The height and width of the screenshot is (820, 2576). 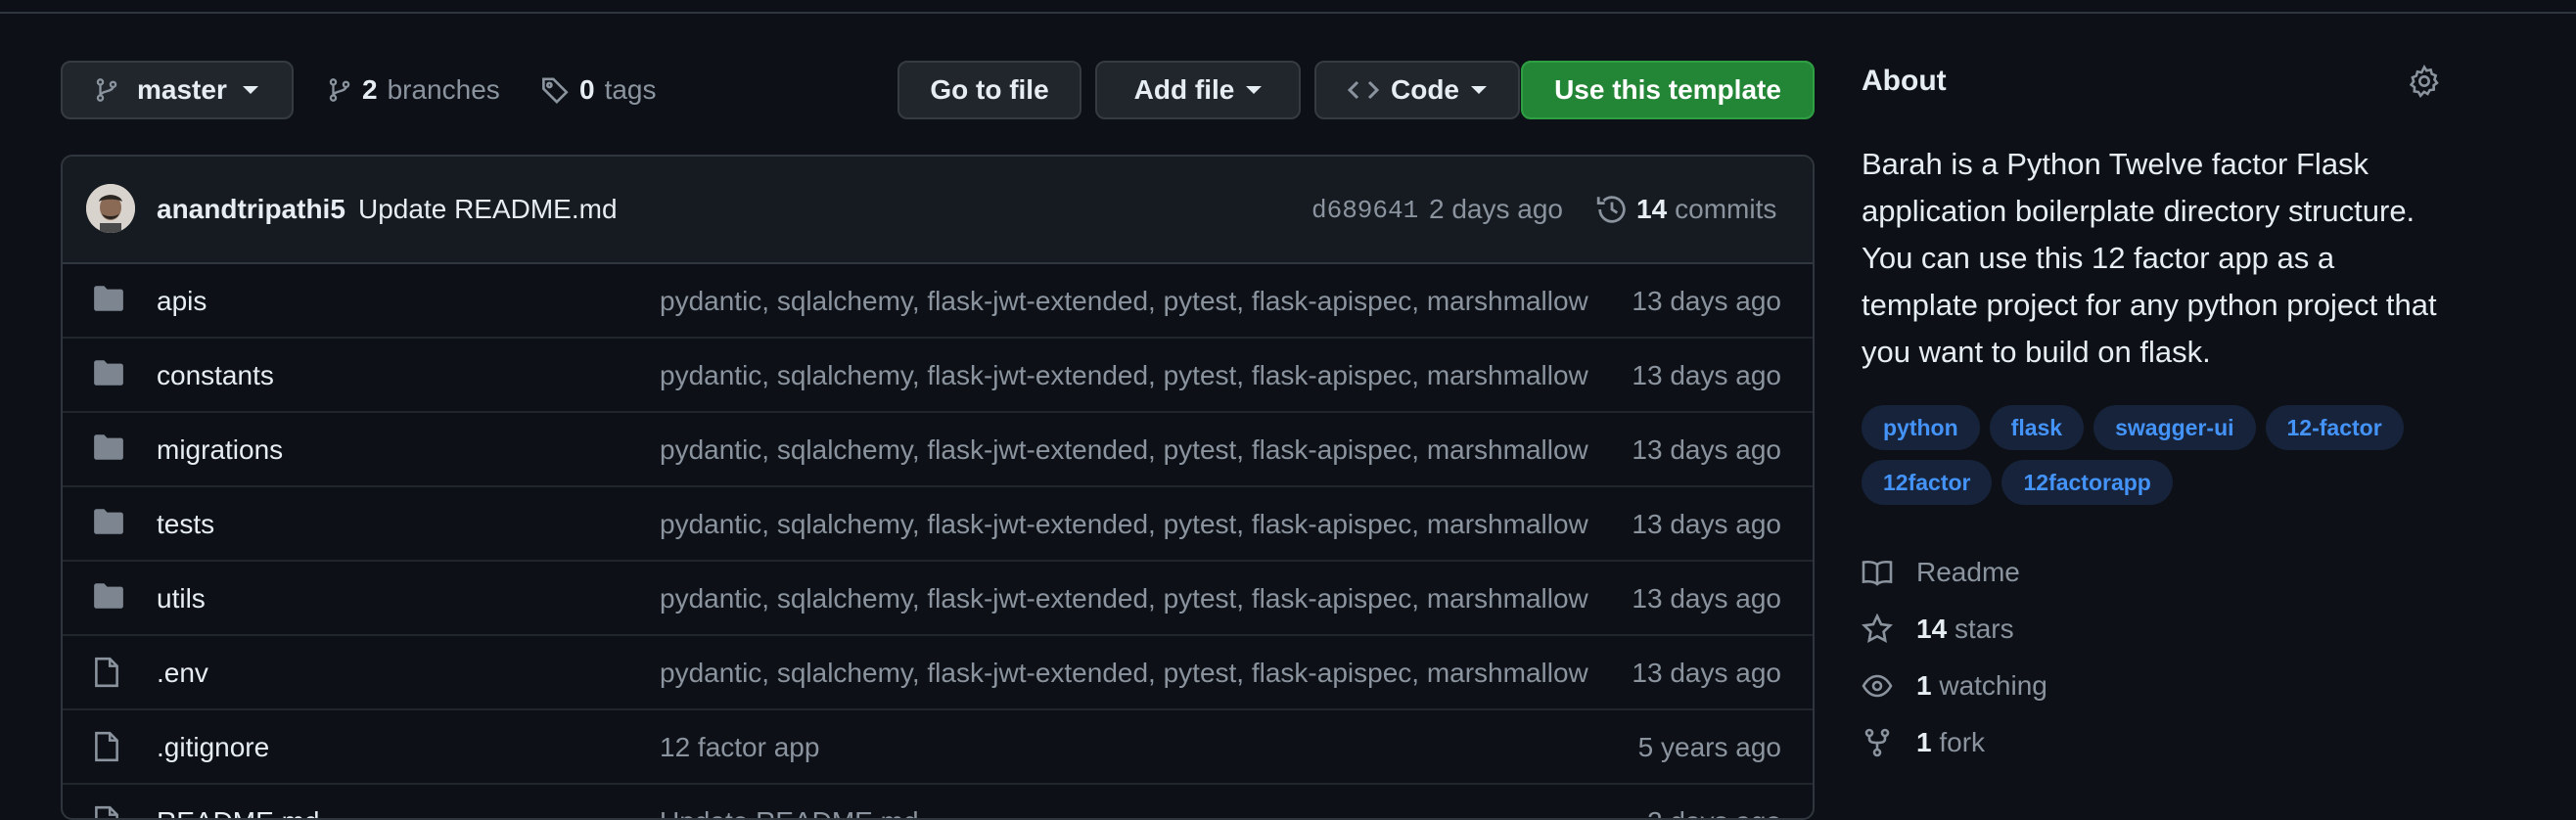 What do you see at coordinates (1928, 483) in the screenshot?
I see `topic-tag: 12factor` at bounding box center [1928, 483].